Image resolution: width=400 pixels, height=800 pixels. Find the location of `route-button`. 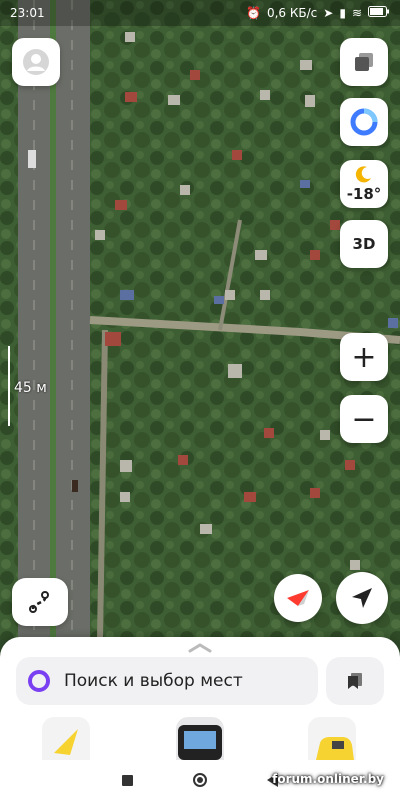

route-button is located at coordinates (40, 602).